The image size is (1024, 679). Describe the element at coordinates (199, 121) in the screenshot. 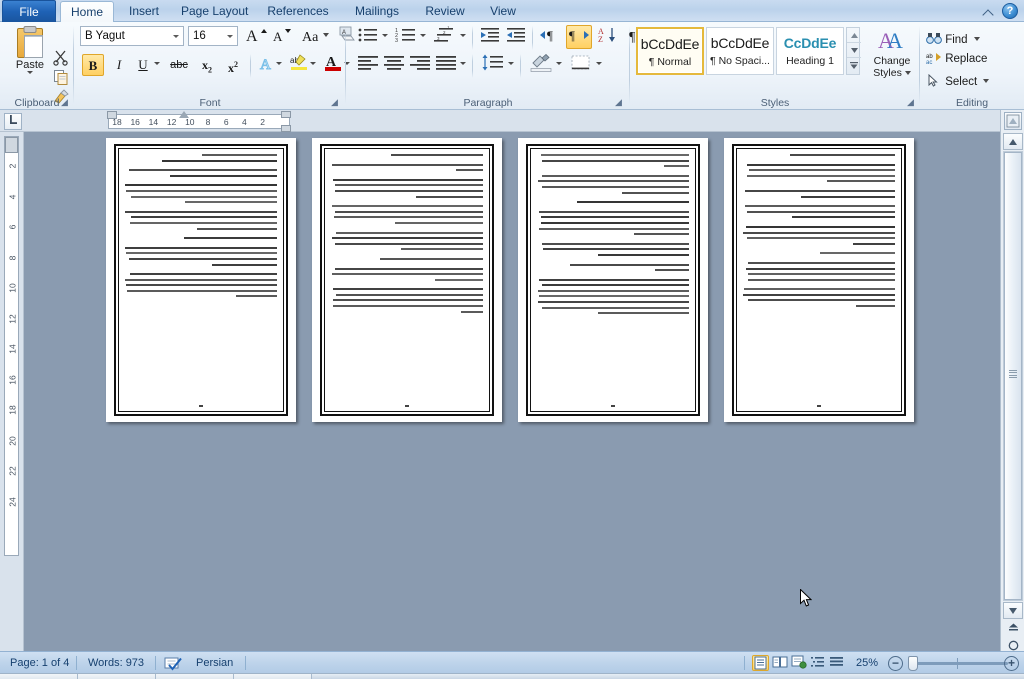

I see `horizontal-ruler: 18 16 14 12 10 8 6 4 2` at that location.